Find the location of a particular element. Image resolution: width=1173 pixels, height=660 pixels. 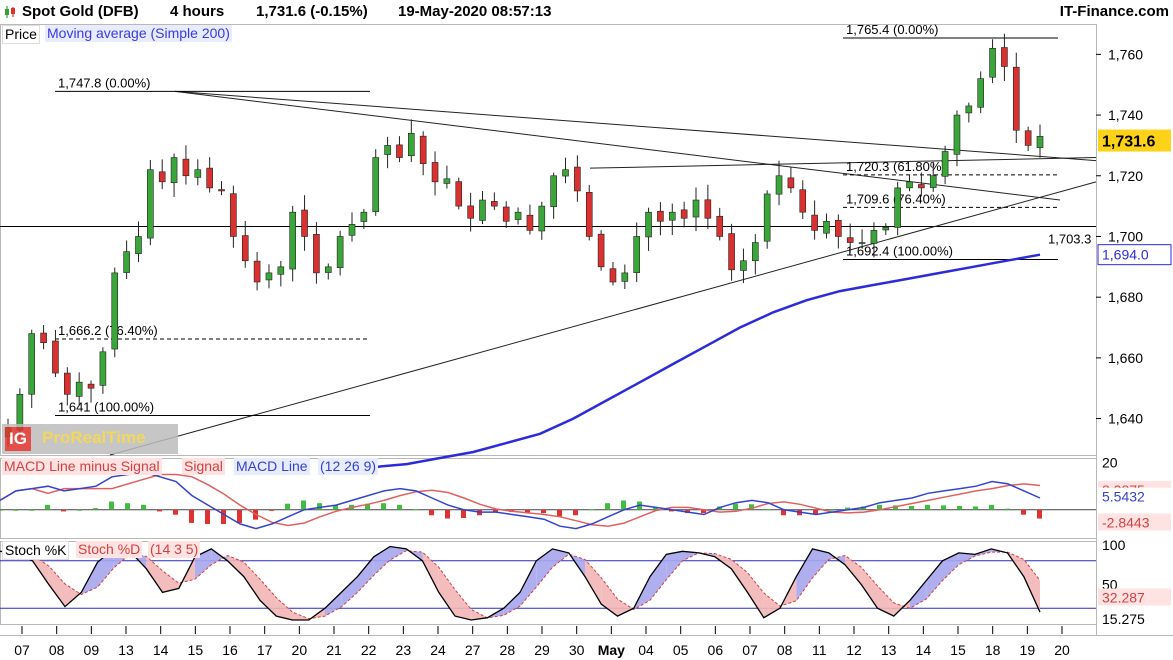

quote-label: 1,731.6 (-0.15%) is located at coordinates (312, 11).